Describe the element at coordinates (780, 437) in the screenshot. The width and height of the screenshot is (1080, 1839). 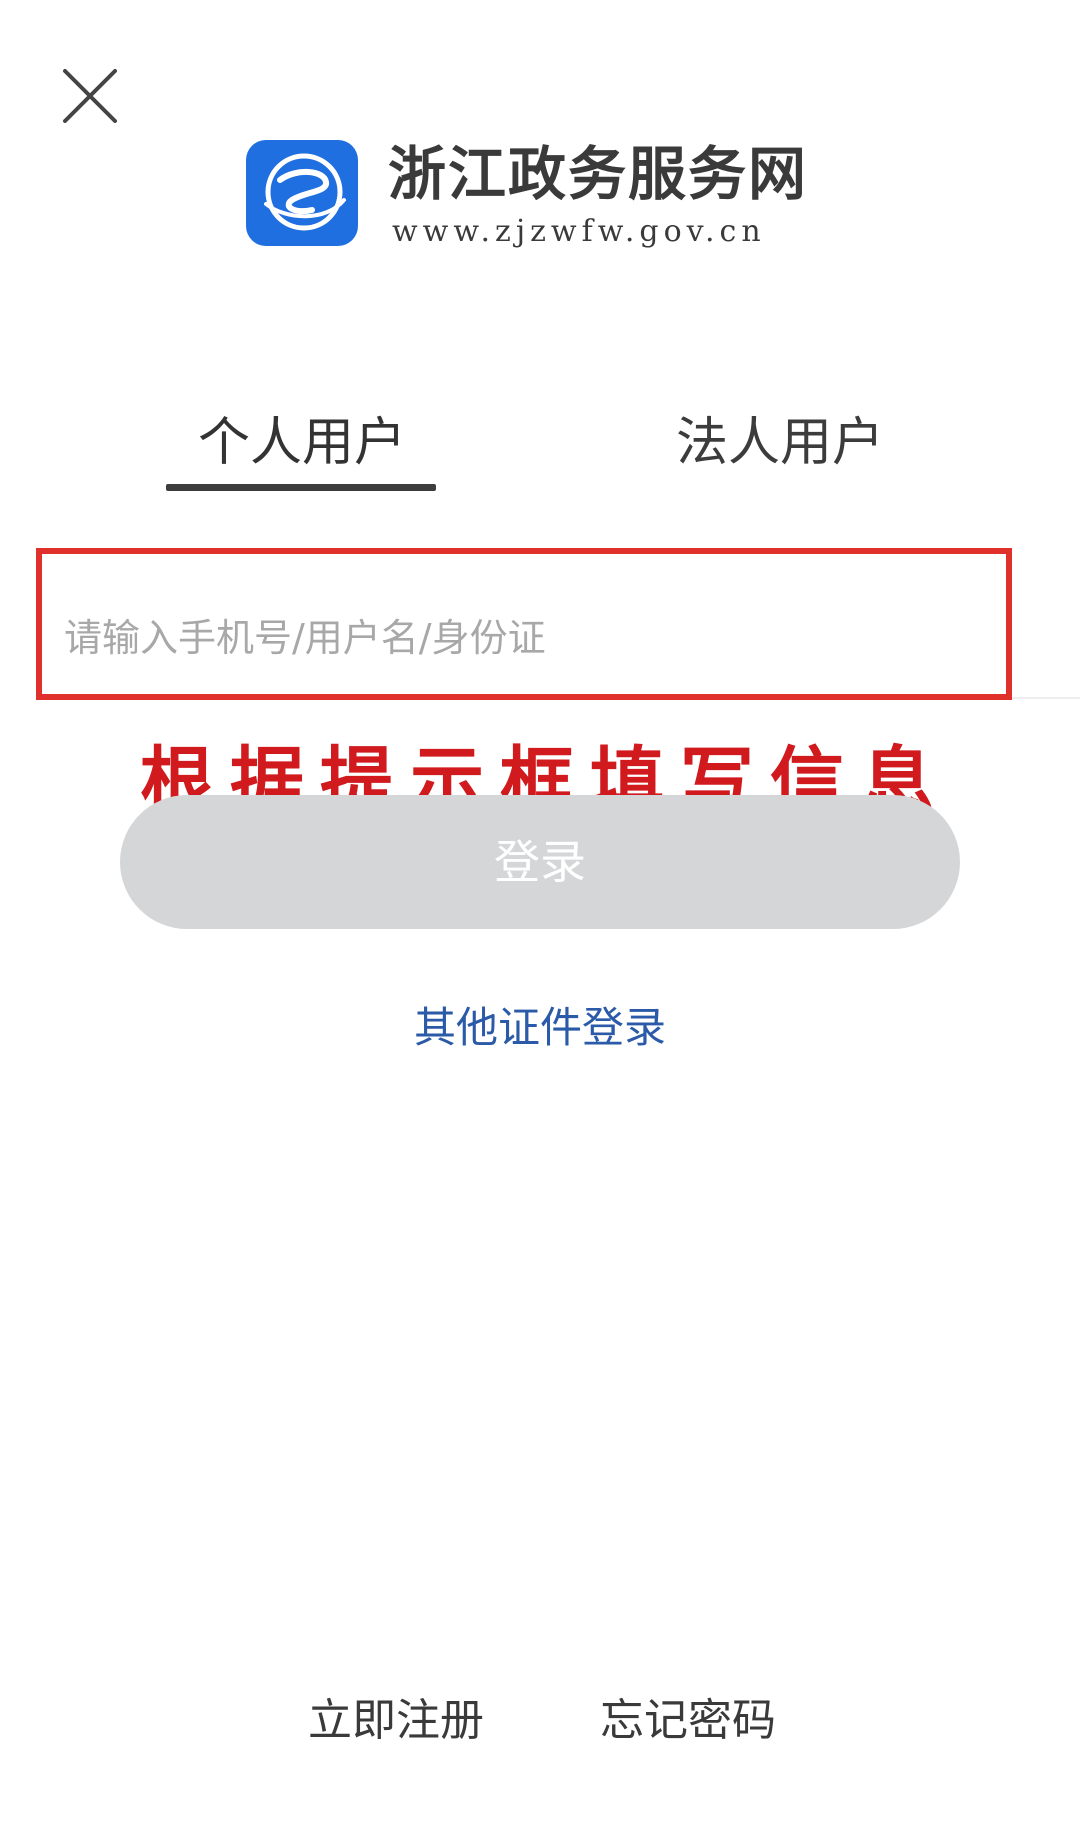
I see `tab-legal-user: 法人用户` at that location.